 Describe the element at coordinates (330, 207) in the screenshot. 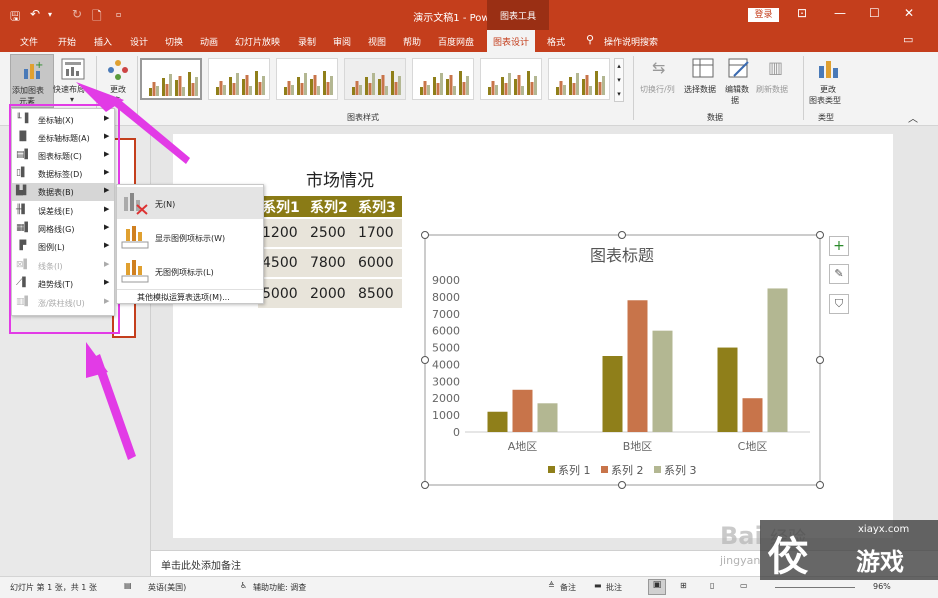

I see `table-header: 系列2` at that location.